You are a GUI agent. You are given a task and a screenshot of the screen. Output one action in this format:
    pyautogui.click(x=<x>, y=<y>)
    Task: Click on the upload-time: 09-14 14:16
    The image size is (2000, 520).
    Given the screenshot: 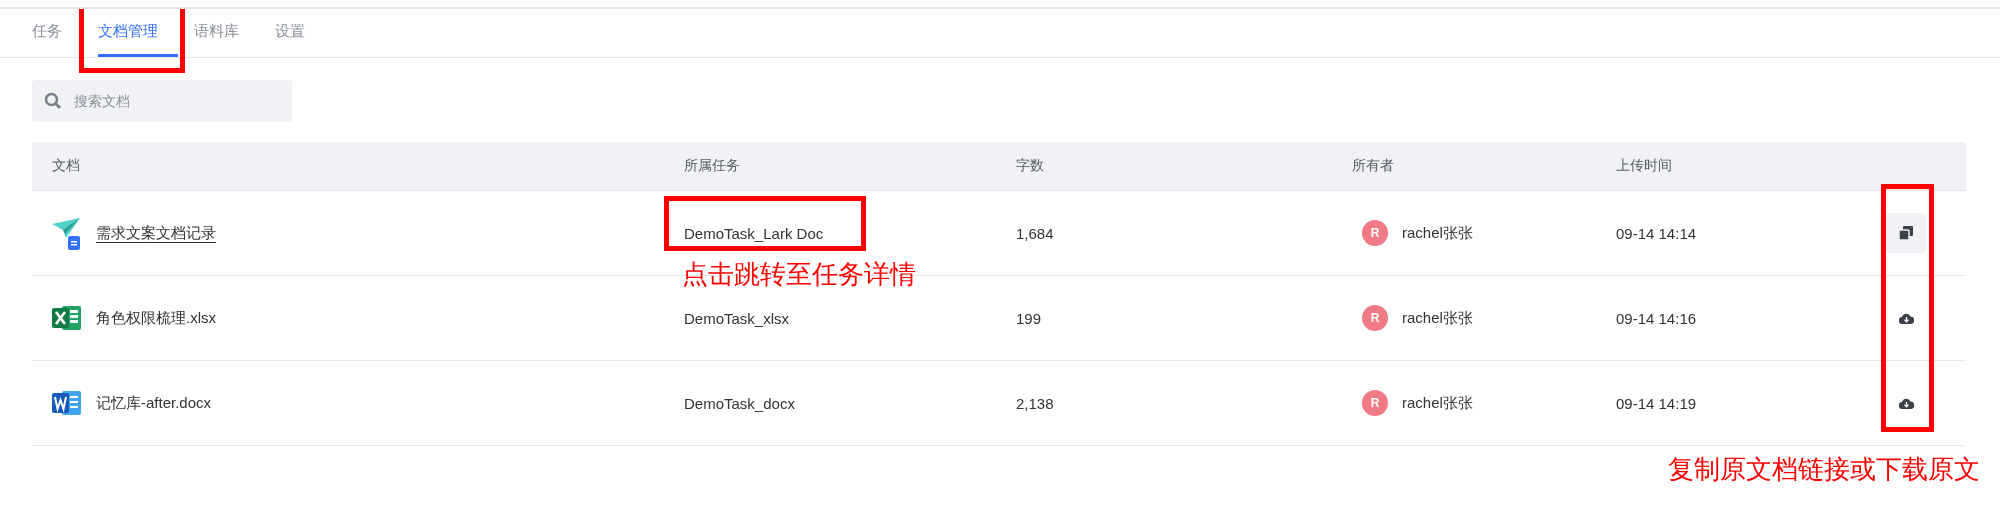 What is the action you would take?
    pyautogui.click(x=1656, y=318)
    